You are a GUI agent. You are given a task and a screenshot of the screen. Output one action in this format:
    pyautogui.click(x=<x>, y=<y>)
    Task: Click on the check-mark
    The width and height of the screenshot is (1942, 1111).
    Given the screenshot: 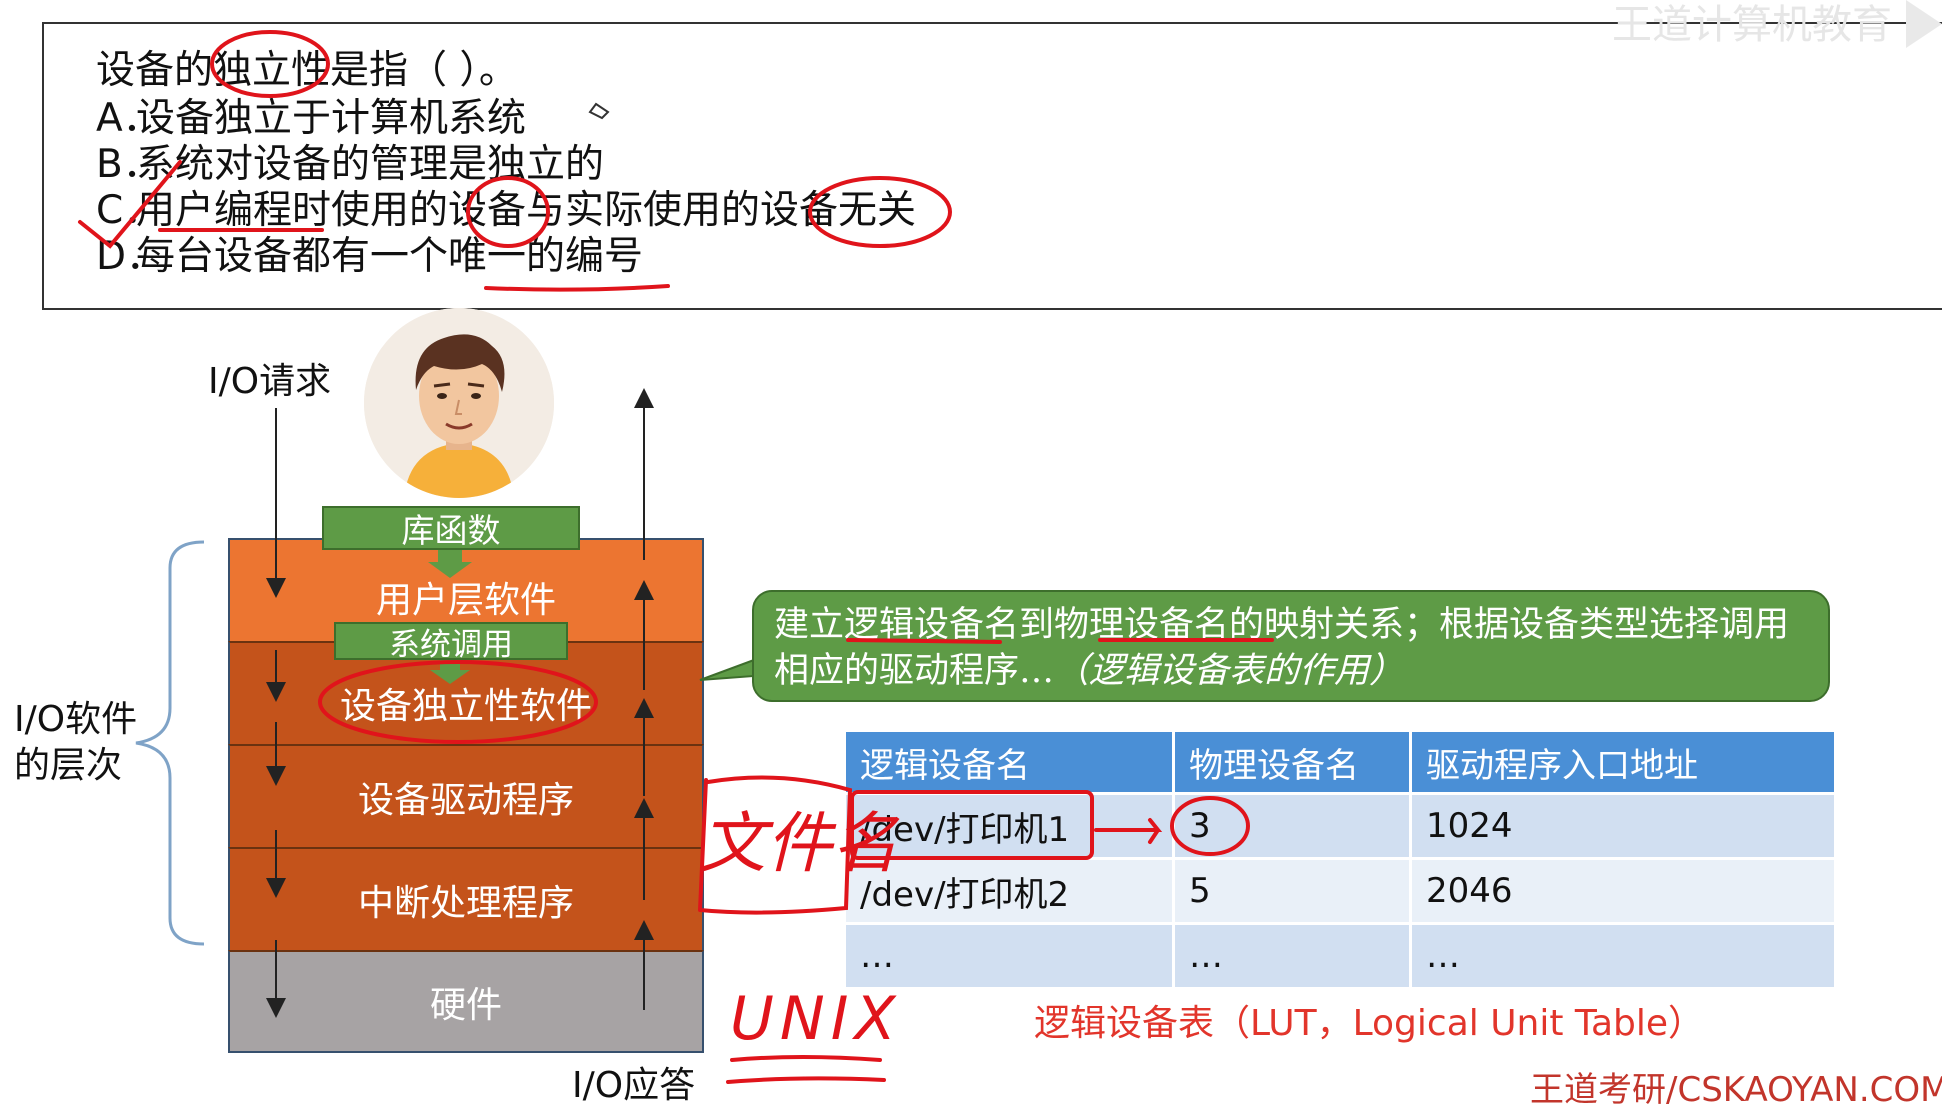 What is the action you would take?
    pyautogui.click(x=130, y=204)
    